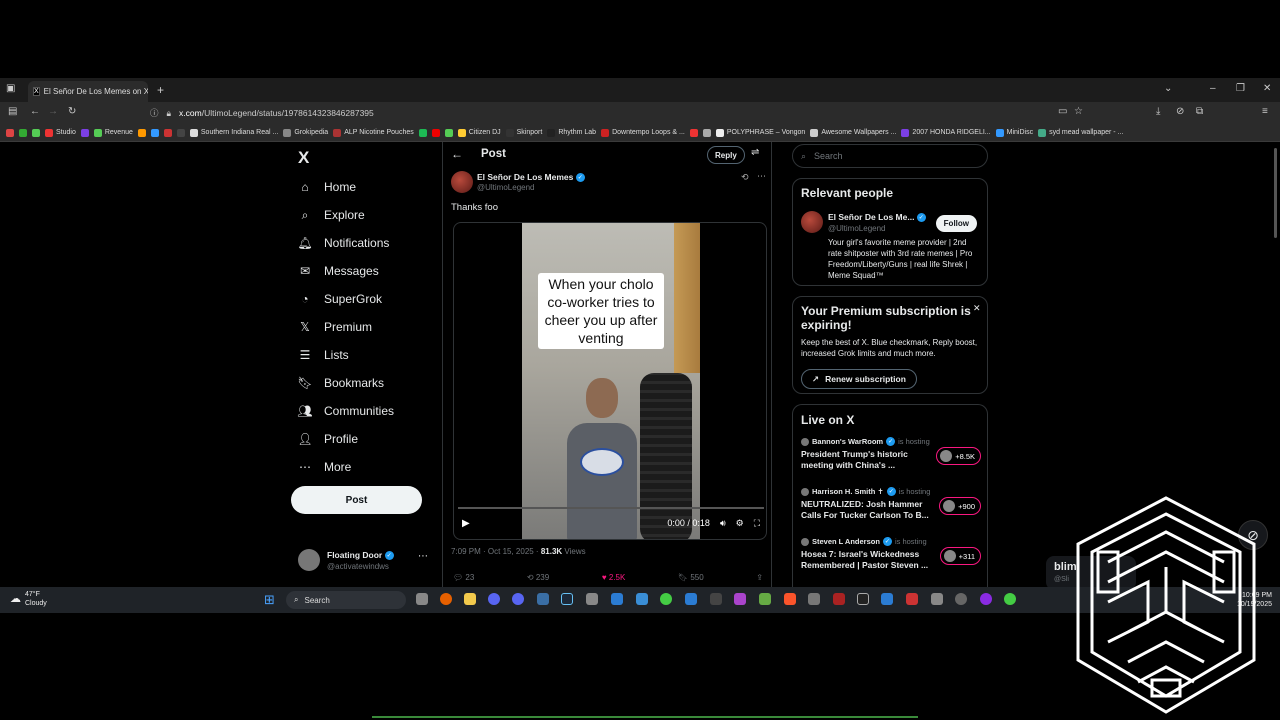 This screenshot has width=1280, height=720. I want to click on back-arrow-icon: ←, so click(457, 154).